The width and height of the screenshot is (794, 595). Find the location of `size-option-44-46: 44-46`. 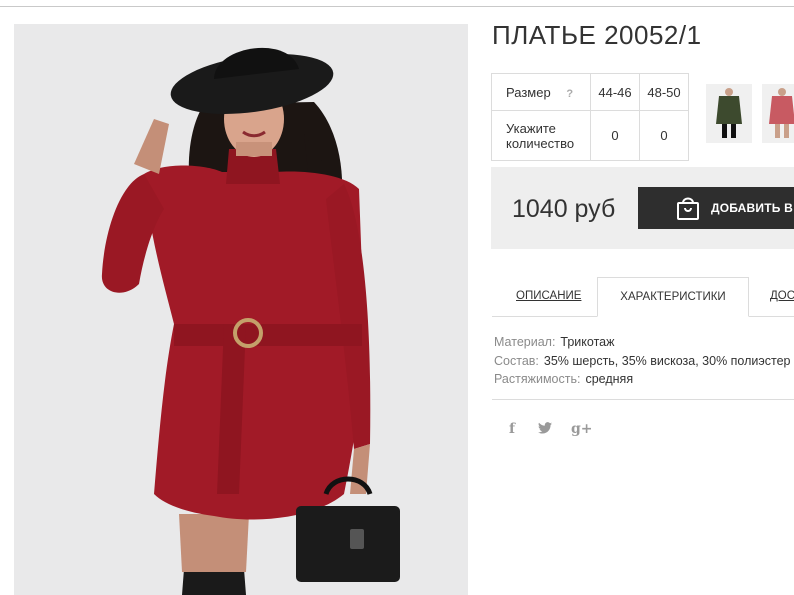

size-option-44-46: 44-46 is located at coordinates (615, 92).